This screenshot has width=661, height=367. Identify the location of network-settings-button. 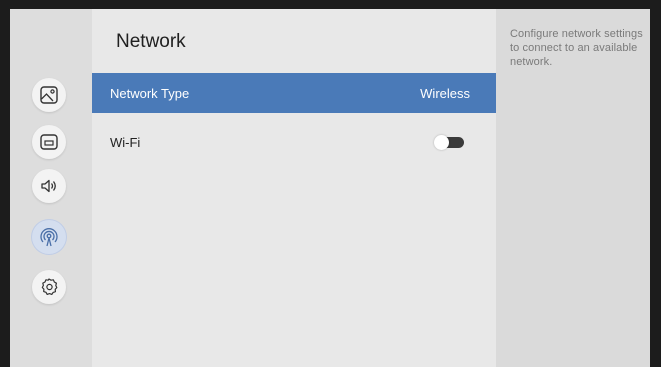
(49, 237).